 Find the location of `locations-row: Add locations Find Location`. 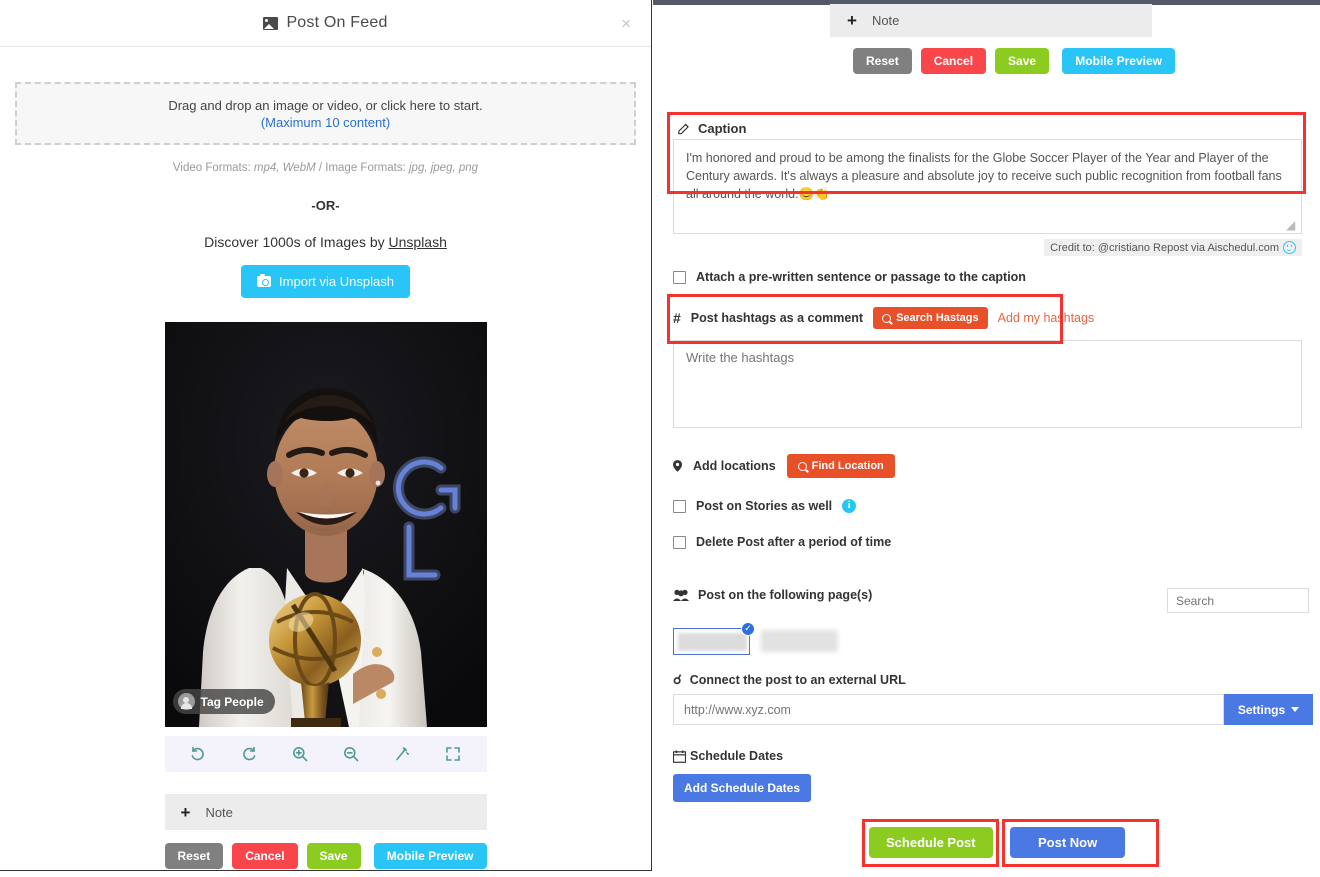

locations-row: Add locations Find Location is located at coordinates (784, 466).